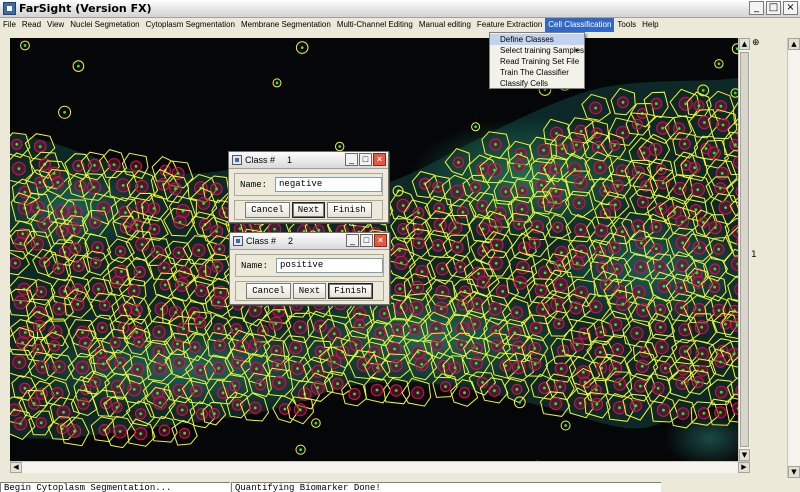 This screenshot has height=492, width=800. Describe the element at coordinates (286, 25) in the screenshot. I see `menu-membrane-segmentation: Membrane Segmentation` at that location.